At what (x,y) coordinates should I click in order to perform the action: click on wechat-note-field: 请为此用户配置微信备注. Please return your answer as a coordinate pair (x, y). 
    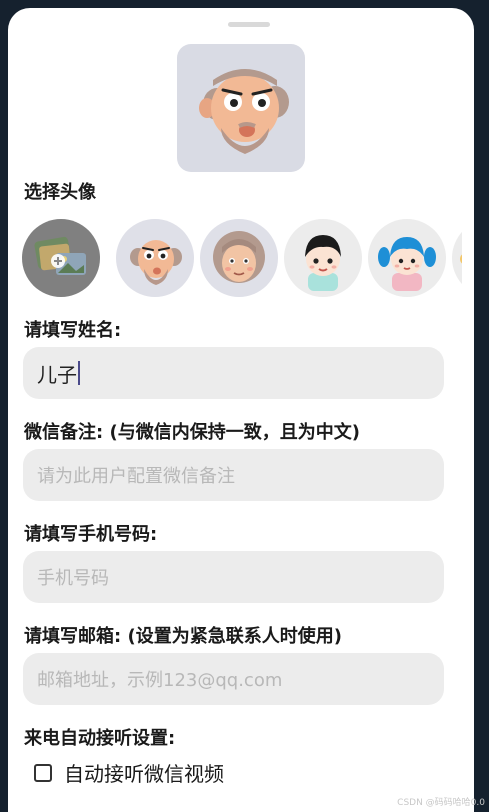
    Looking at the image, I should click on (233, 475).